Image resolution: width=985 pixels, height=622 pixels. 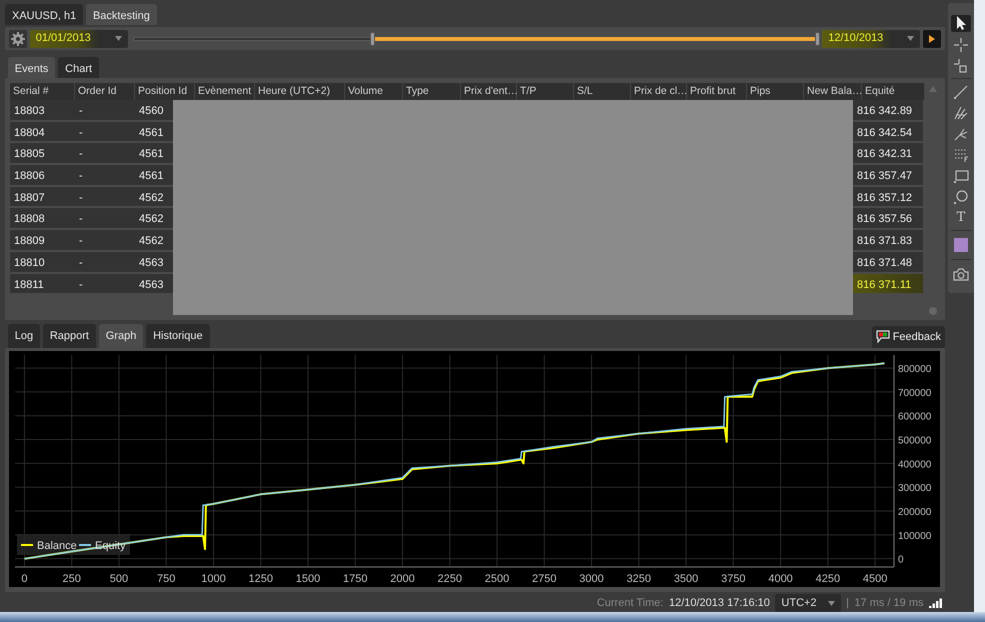 I want to click on signal-icon, so click(x=936, y=603).